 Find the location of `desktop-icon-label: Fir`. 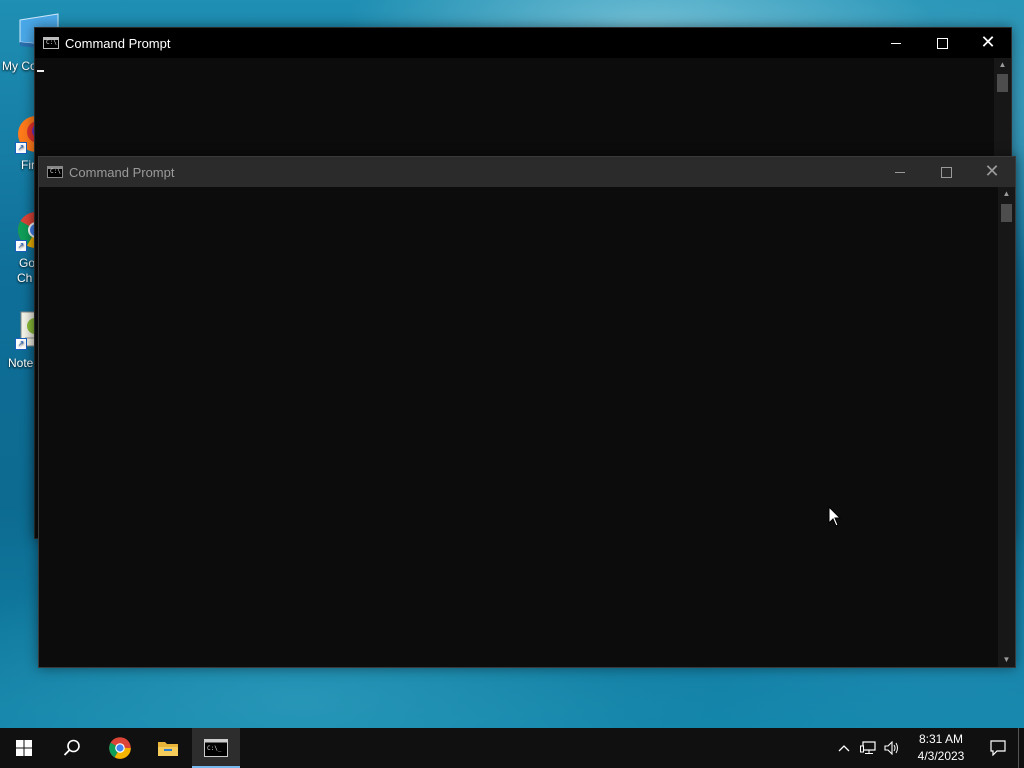

desktop-icon-label: Fir is located at coordinates (28, 165).